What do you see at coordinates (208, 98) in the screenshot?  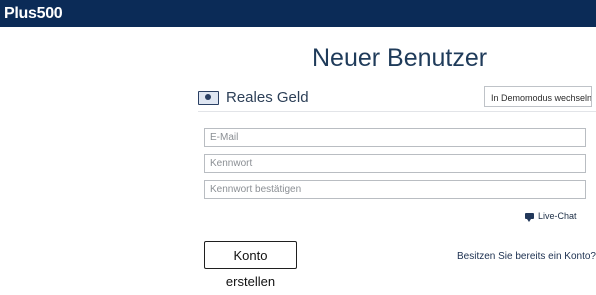 I see `money-icon` at bounding box center [208, 98].